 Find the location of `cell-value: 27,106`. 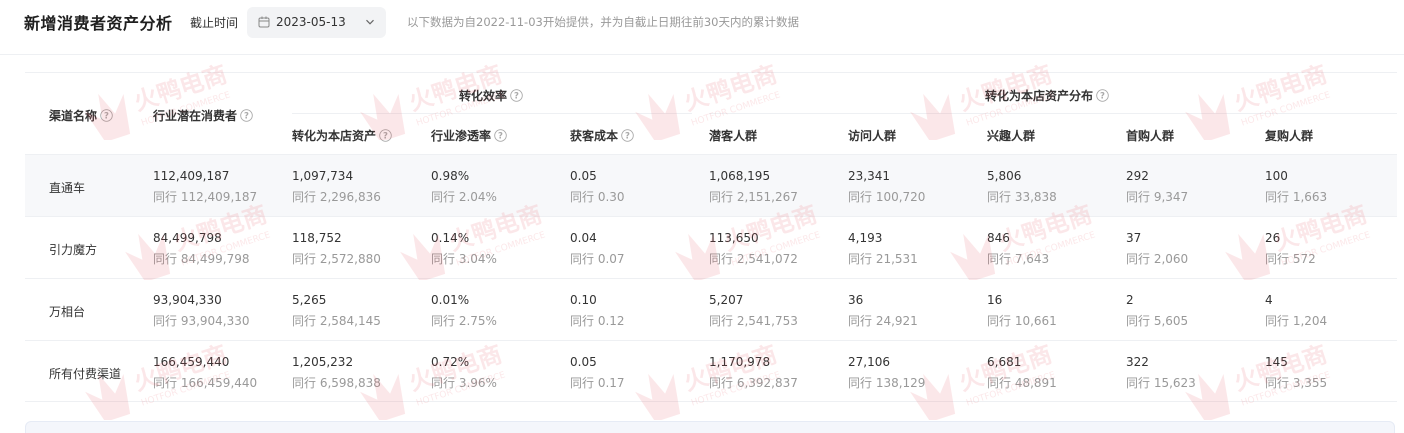

cell-value: 27,106 is located at coordinates (869, 362).